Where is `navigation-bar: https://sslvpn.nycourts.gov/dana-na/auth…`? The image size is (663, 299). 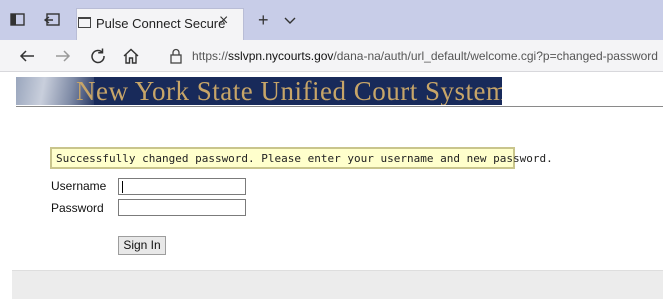 navigation-bar: https://sslvpn.nycourts.gov/dana-na/auth… is located at coordinates (331, 56).